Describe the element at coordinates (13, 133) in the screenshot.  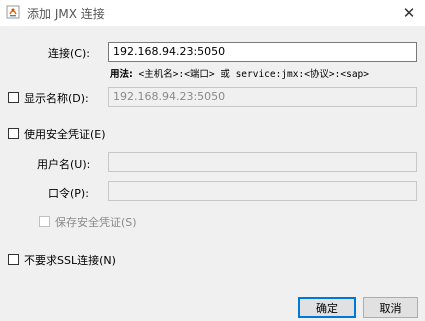
I see `security-checkbox` at that location.